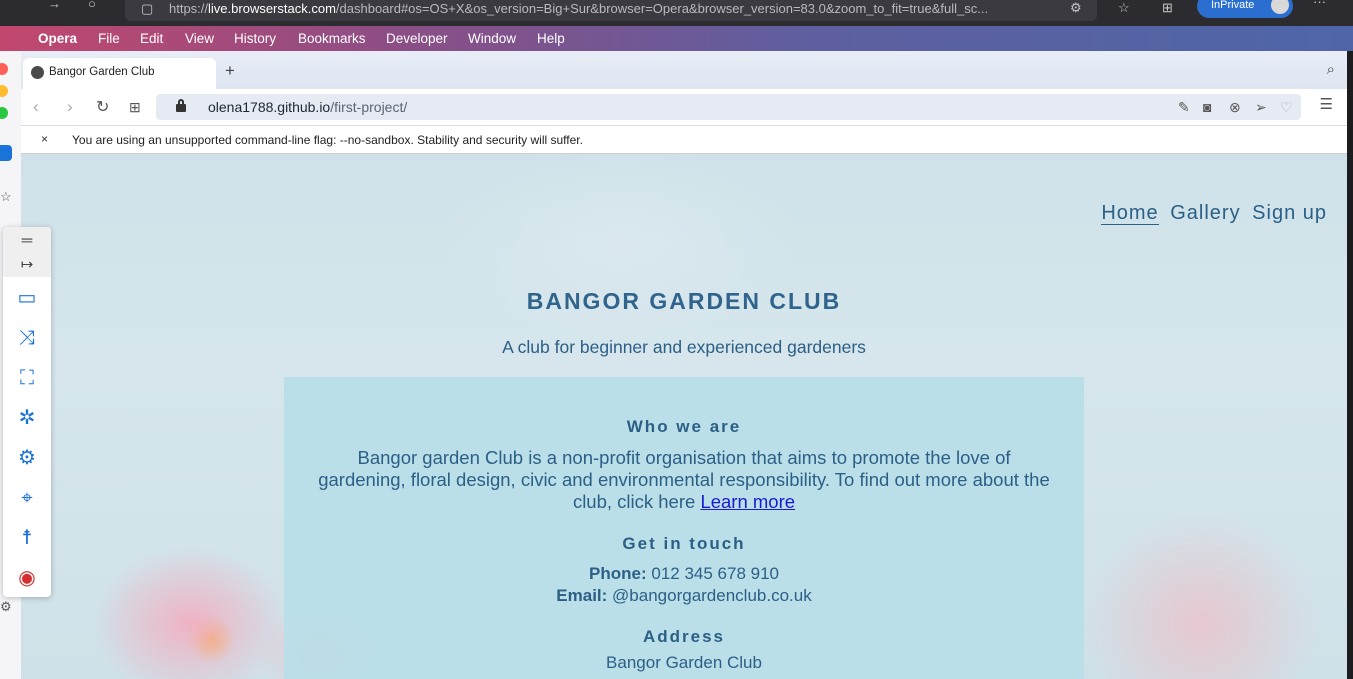  Describe the element at coordinates (1233, 5) in the screenshot. I see `inprivate-label: InPrivate` at that location.